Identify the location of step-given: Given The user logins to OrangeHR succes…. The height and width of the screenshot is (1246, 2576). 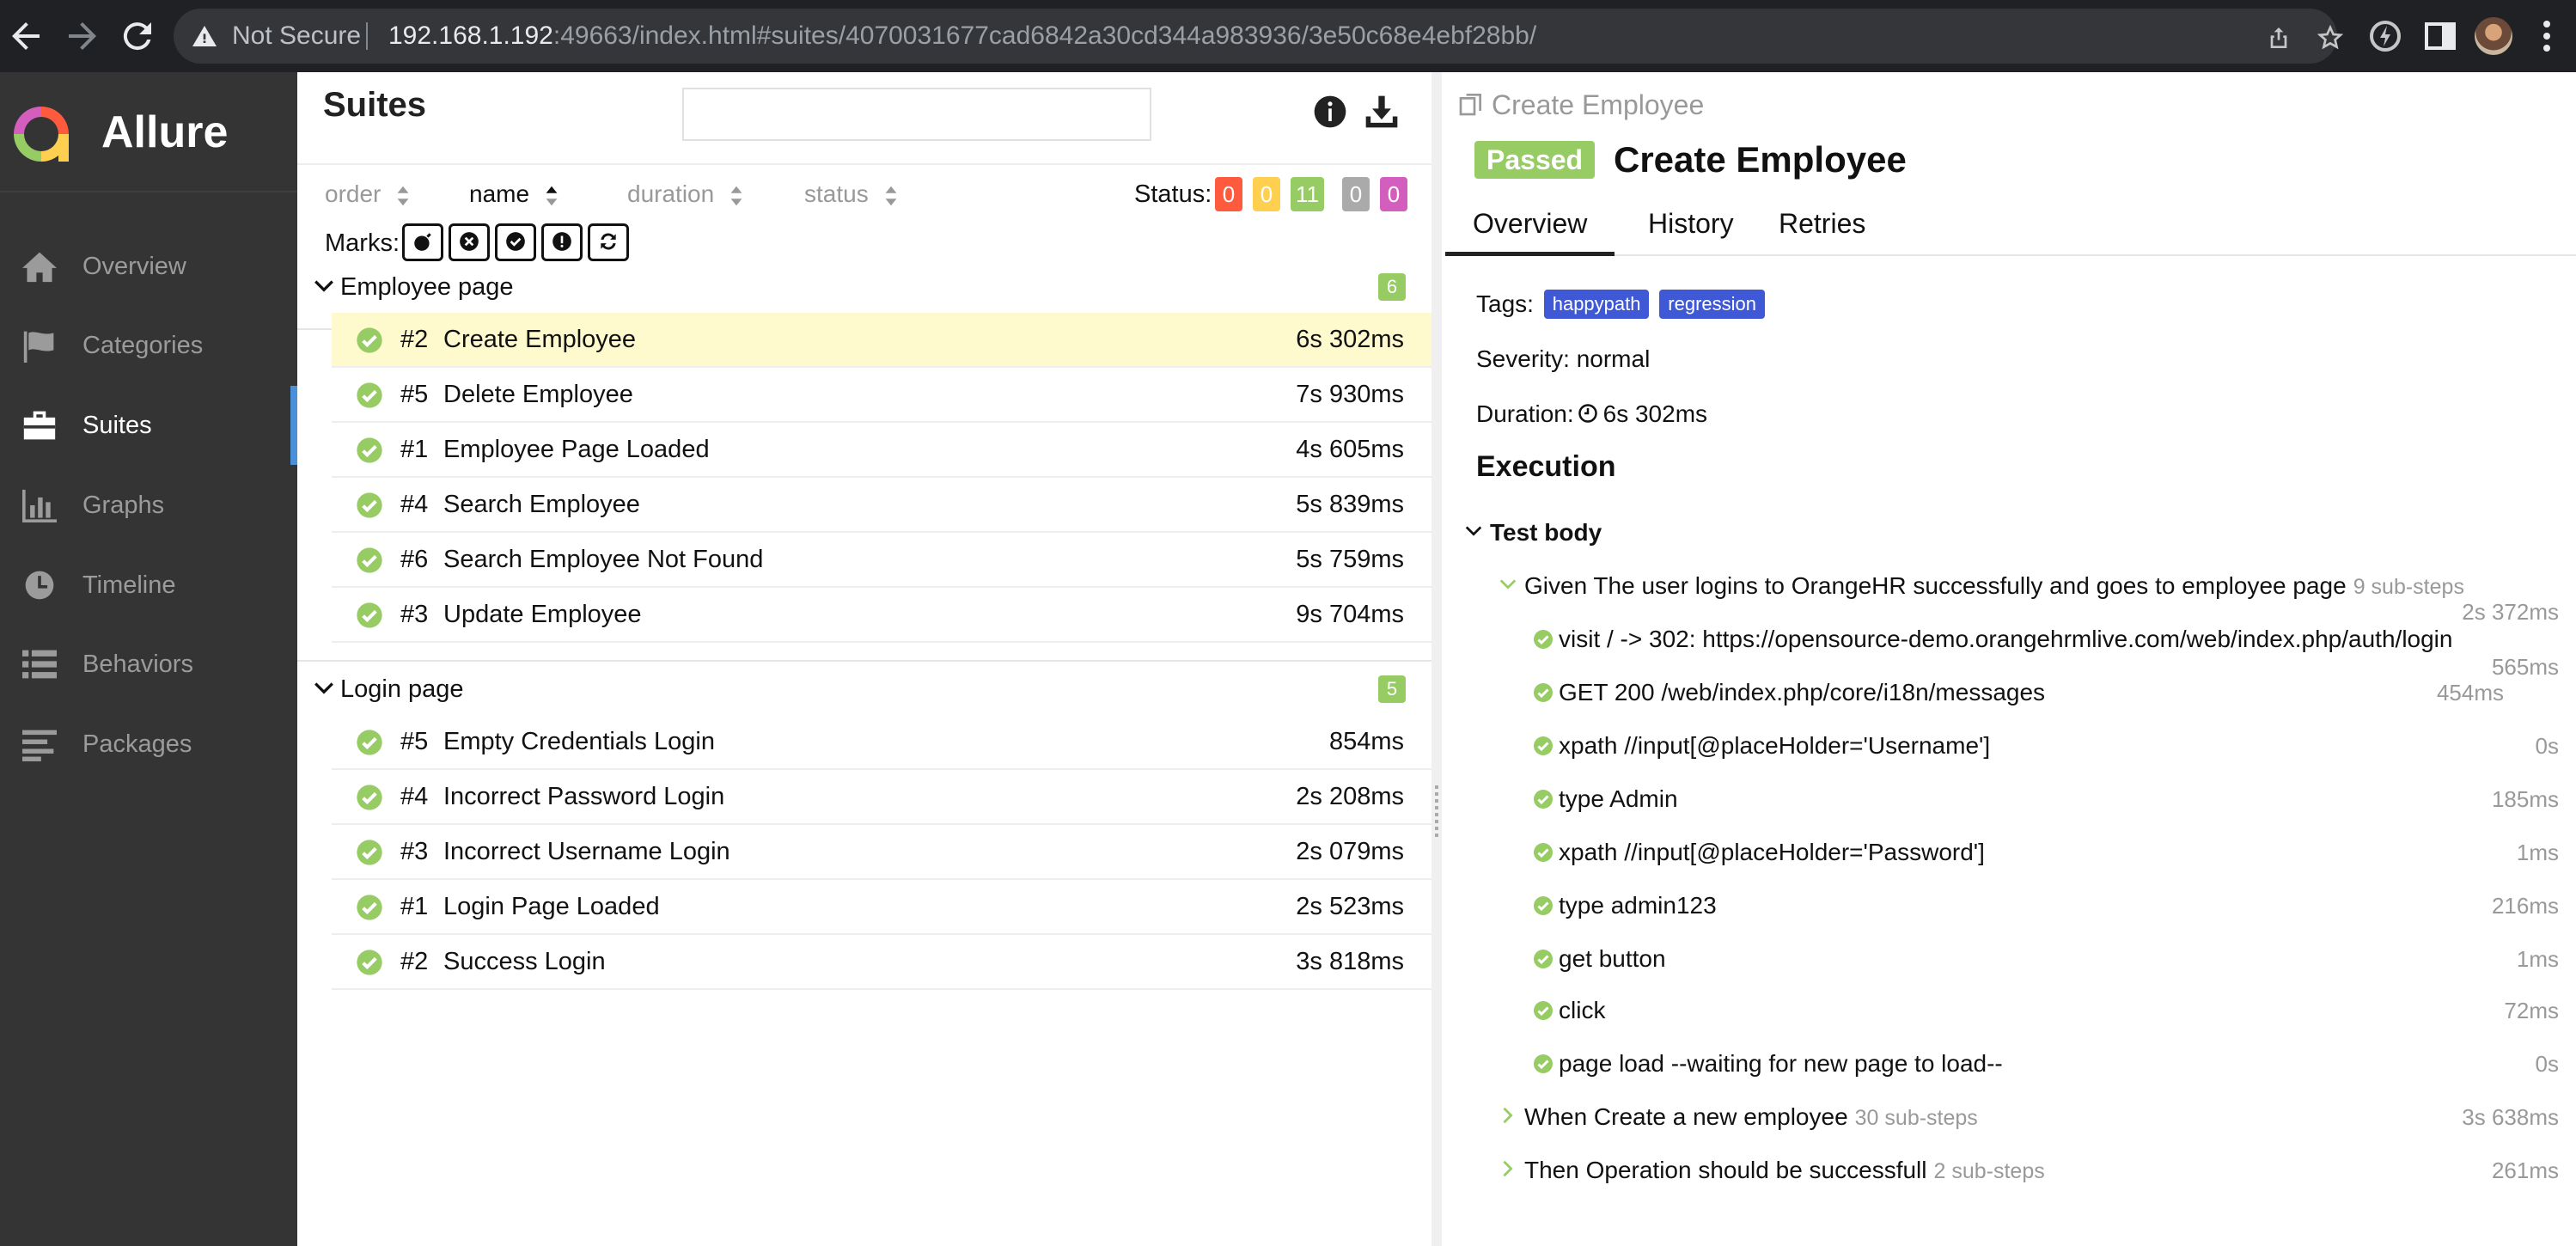
(1981, 586).